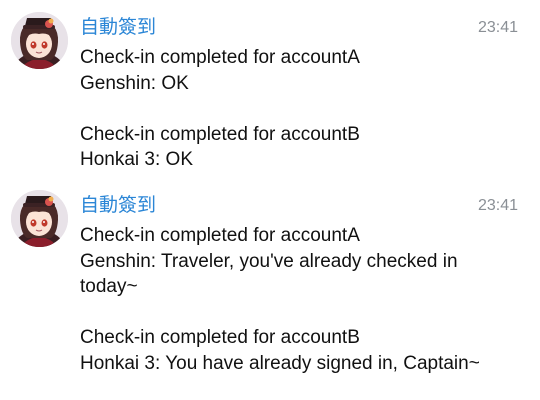 The image size is (540, 400). Describe the element at coordinates (134, 83) in the screenshot. I see `message-line: Genshin: OK` at that location.